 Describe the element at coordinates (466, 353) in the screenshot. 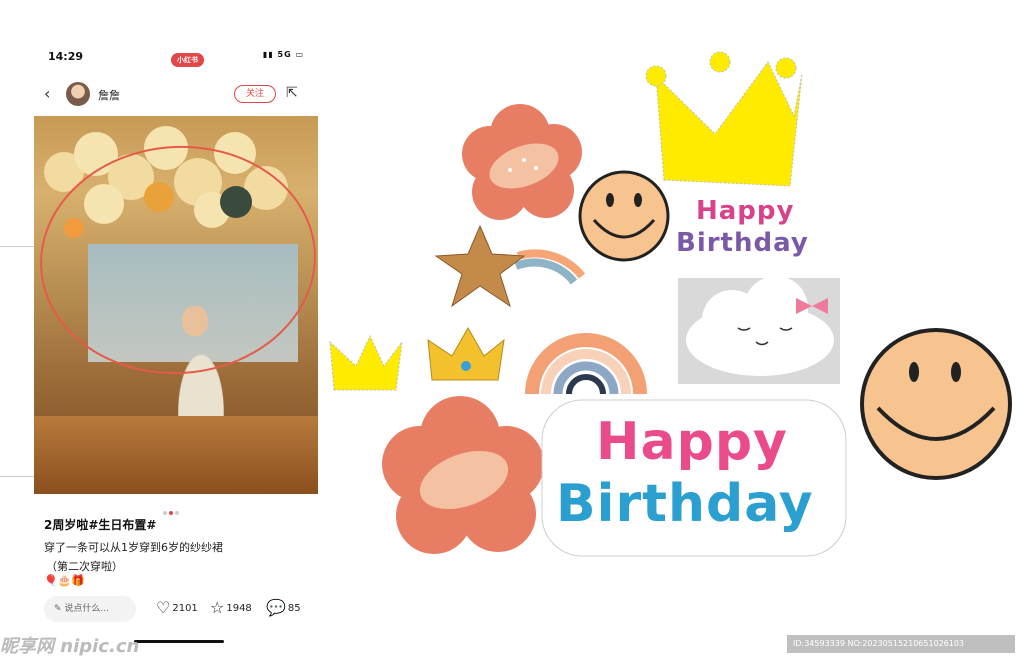

I see `gold-crown-icon` at that location.